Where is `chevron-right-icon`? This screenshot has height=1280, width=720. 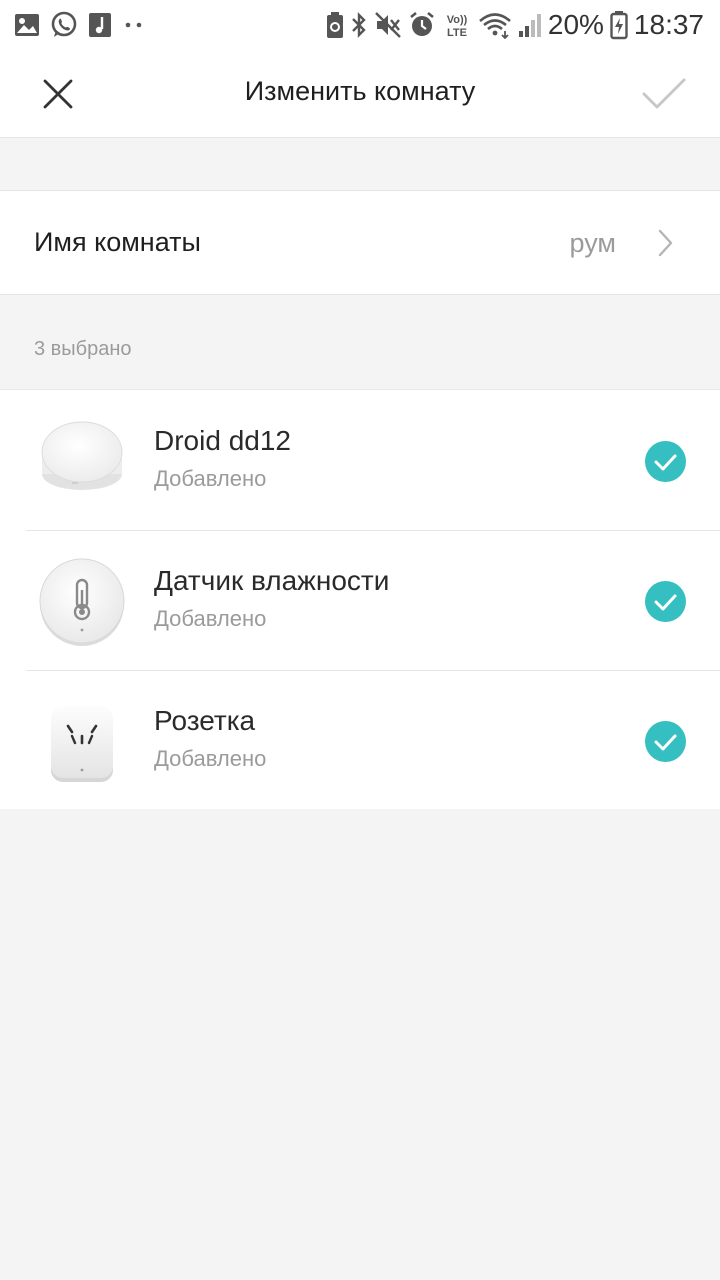
chevron-right-icon is located at coordinates (665, 243).